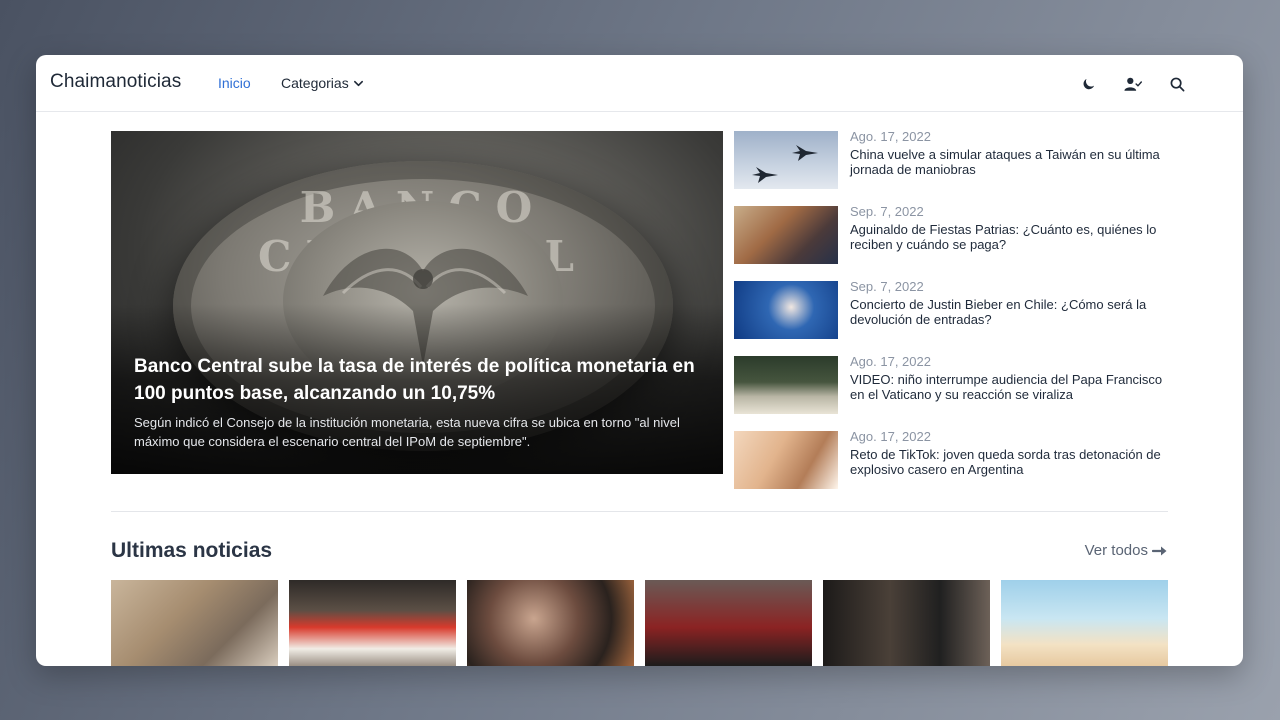 The image size is (1280, 720). I want to click on moon-icon, so click(1089, 84).